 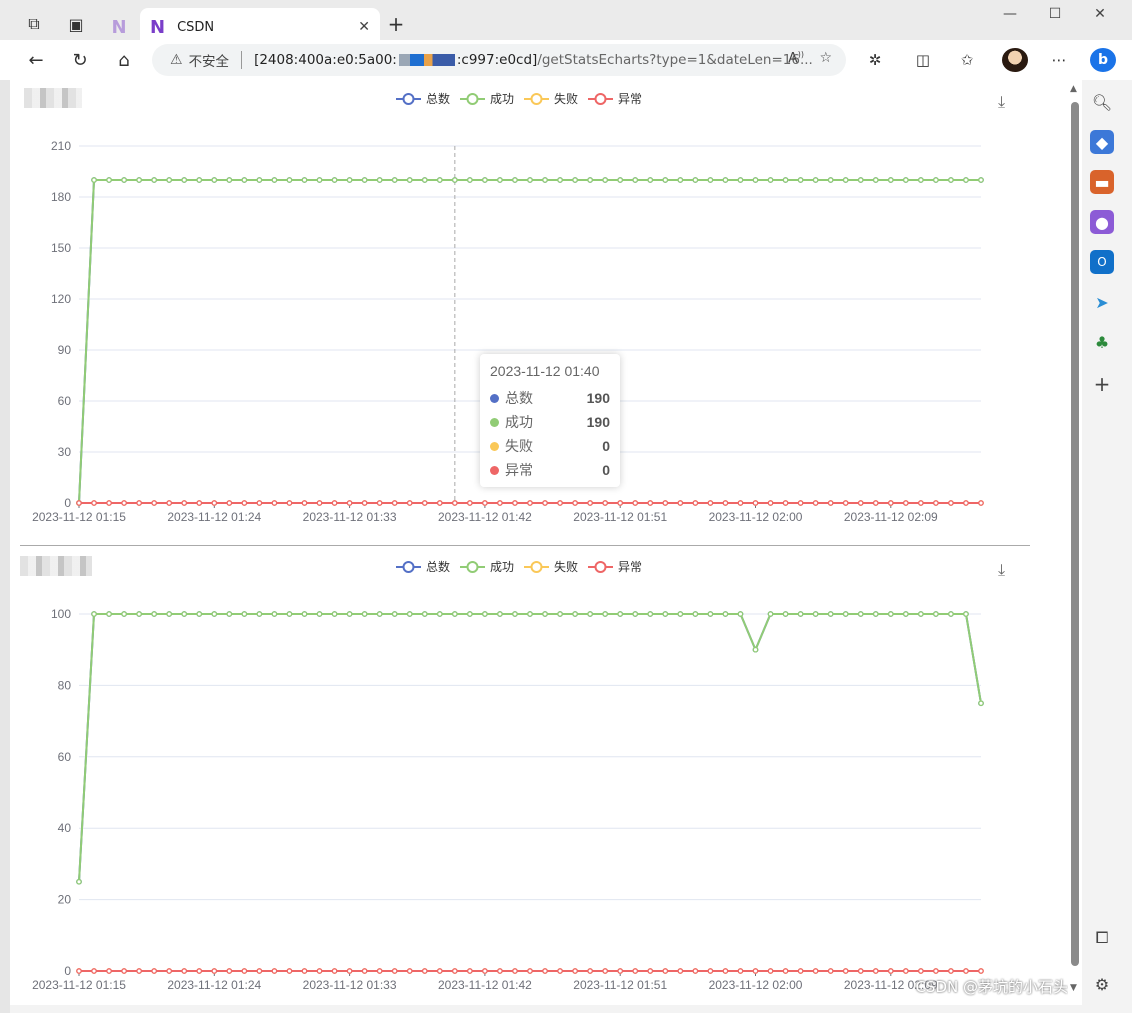 What do you see at coordinates (80, 60) in the screenshot?
I see `refresh-icon: ↻` at bounding box center [80, 60].